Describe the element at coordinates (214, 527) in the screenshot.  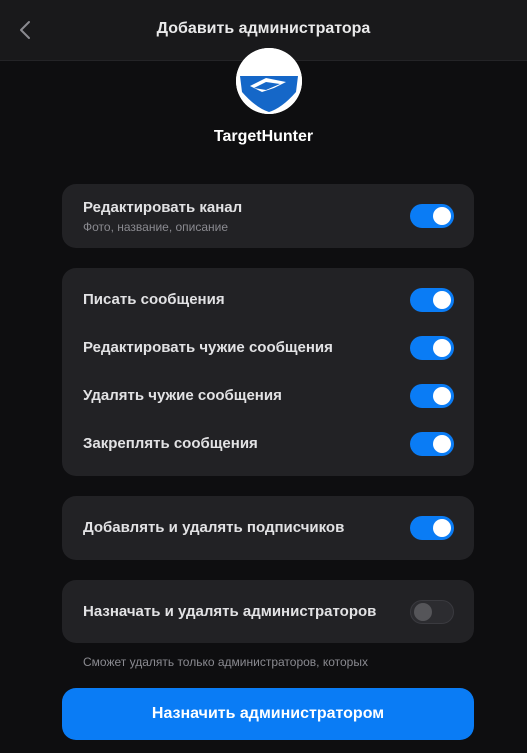
I see `manage-subscribers-label: Добавлять и удалять подписчиков` at that location.